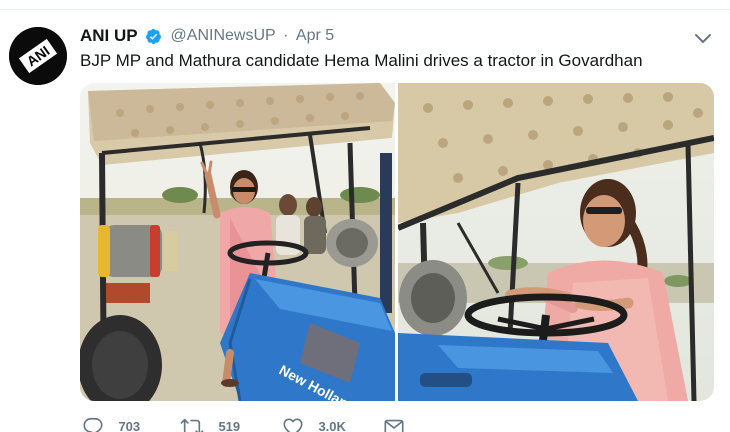  What do you see at coordinates (365, 9) in the screenshot?
I see `top-divider` at bounding box center [365, 9].